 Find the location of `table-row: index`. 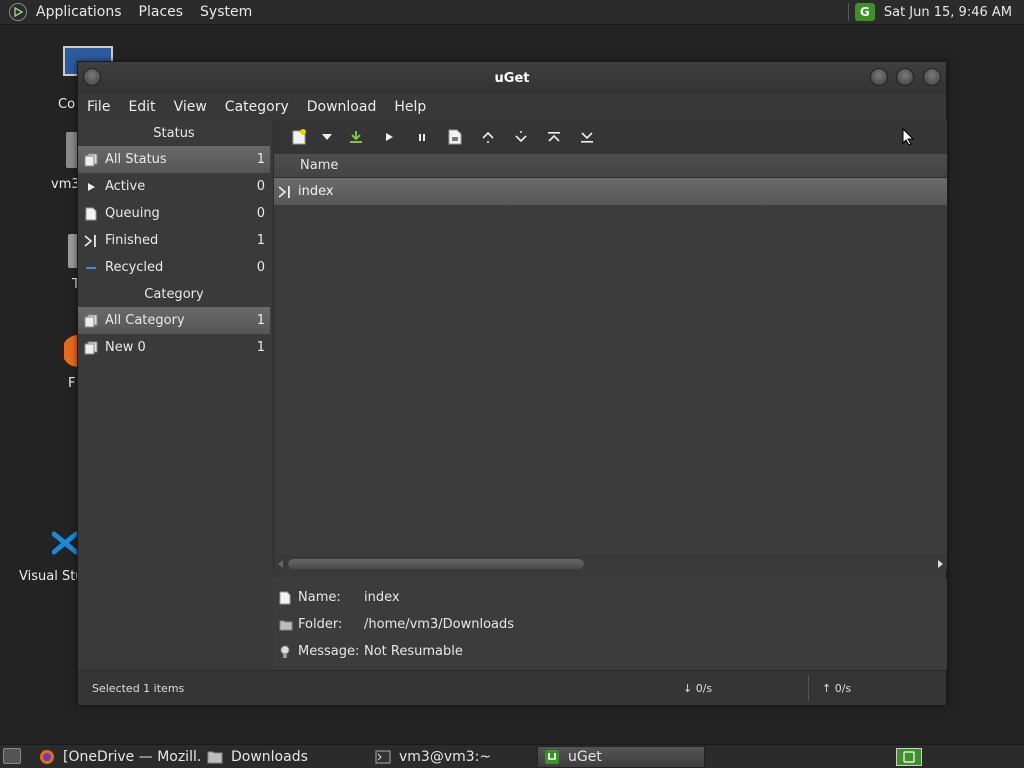

table-row: index is located at coordinates (610, 191).